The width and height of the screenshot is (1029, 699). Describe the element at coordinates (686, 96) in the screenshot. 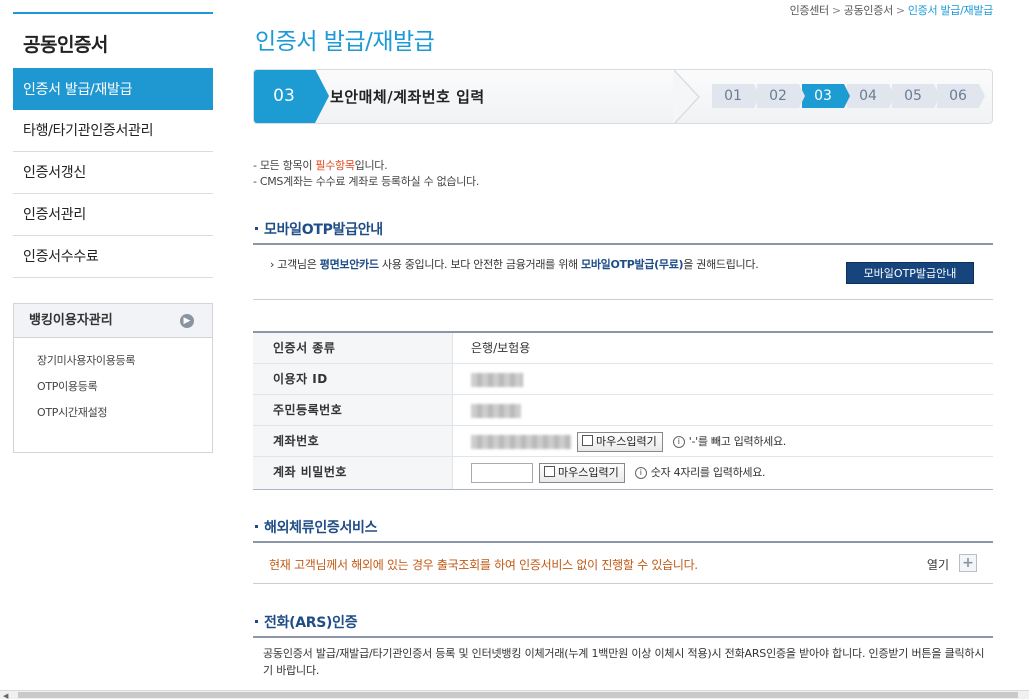

I see `step-divider` at that location.